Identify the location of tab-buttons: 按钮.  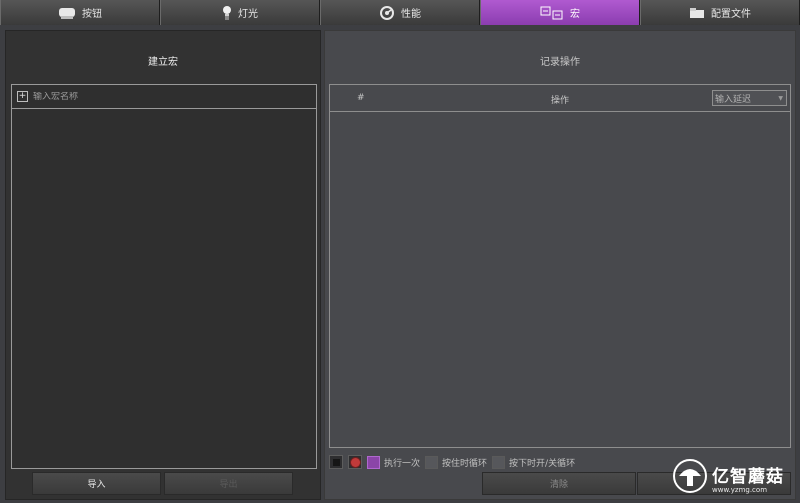
(80, 12).